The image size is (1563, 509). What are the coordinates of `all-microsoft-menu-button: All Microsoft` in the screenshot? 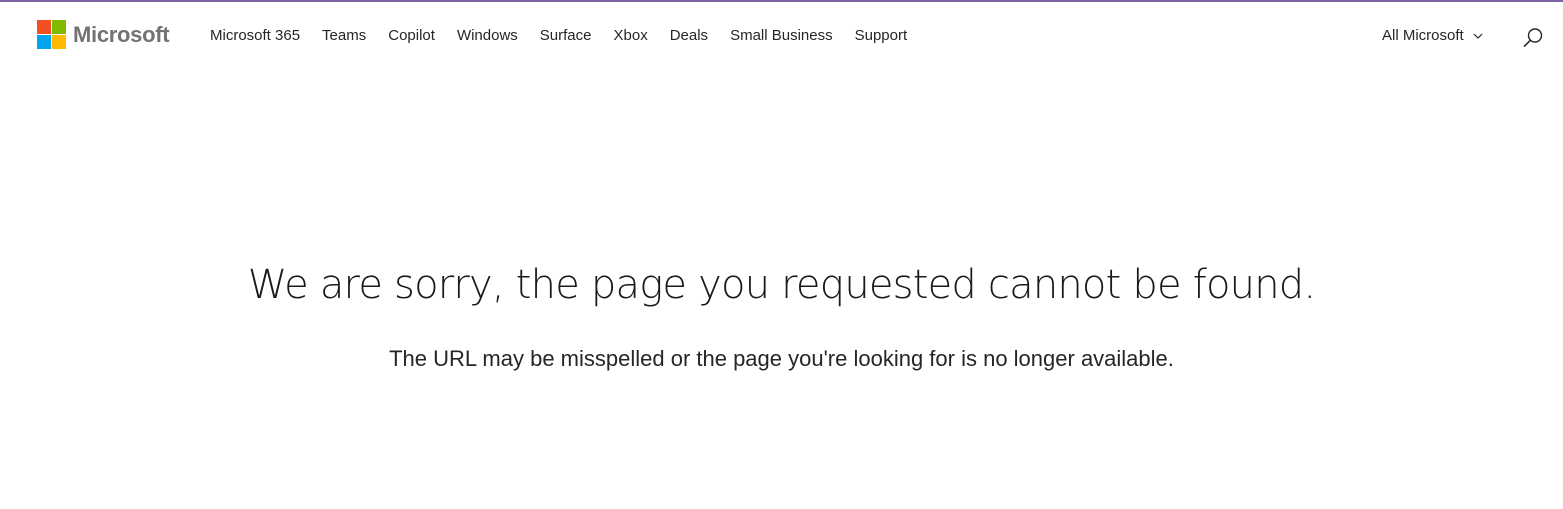 It's located at (1433, 35).